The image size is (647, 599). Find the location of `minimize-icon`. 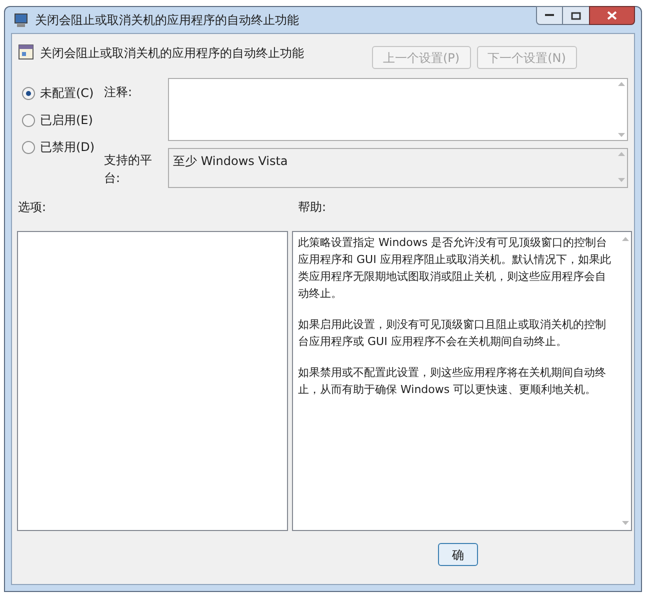

minimize-icon is located at coordinates (549, 15).